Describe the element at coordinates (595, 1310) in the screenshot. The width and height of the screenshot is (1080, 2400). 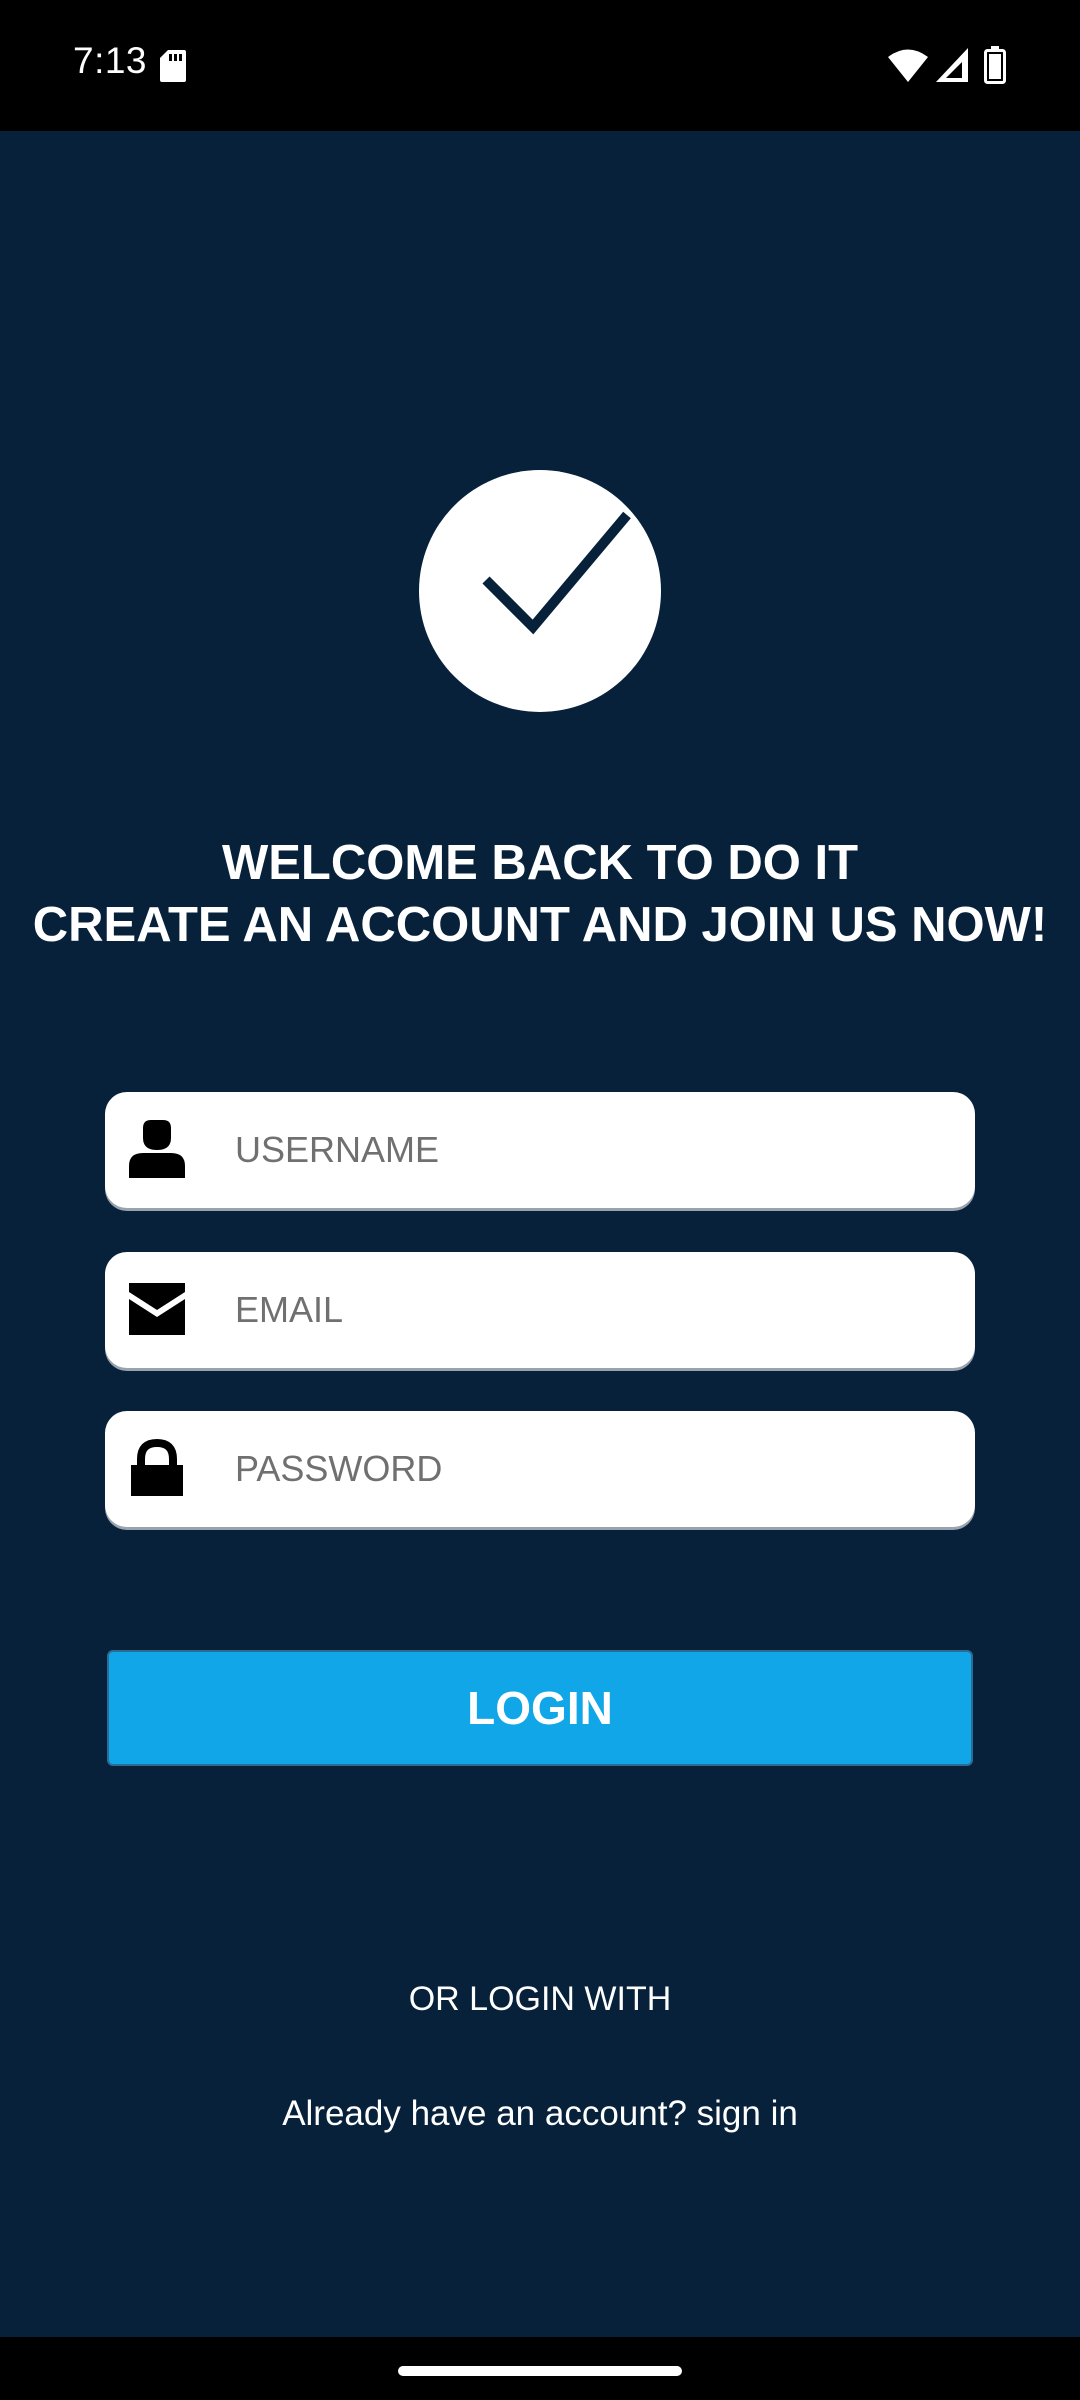
I see `email-input` at that location.